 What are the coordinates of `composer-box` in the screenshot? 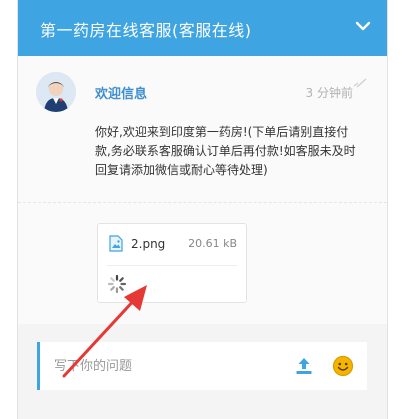 It's located at (202, 366).